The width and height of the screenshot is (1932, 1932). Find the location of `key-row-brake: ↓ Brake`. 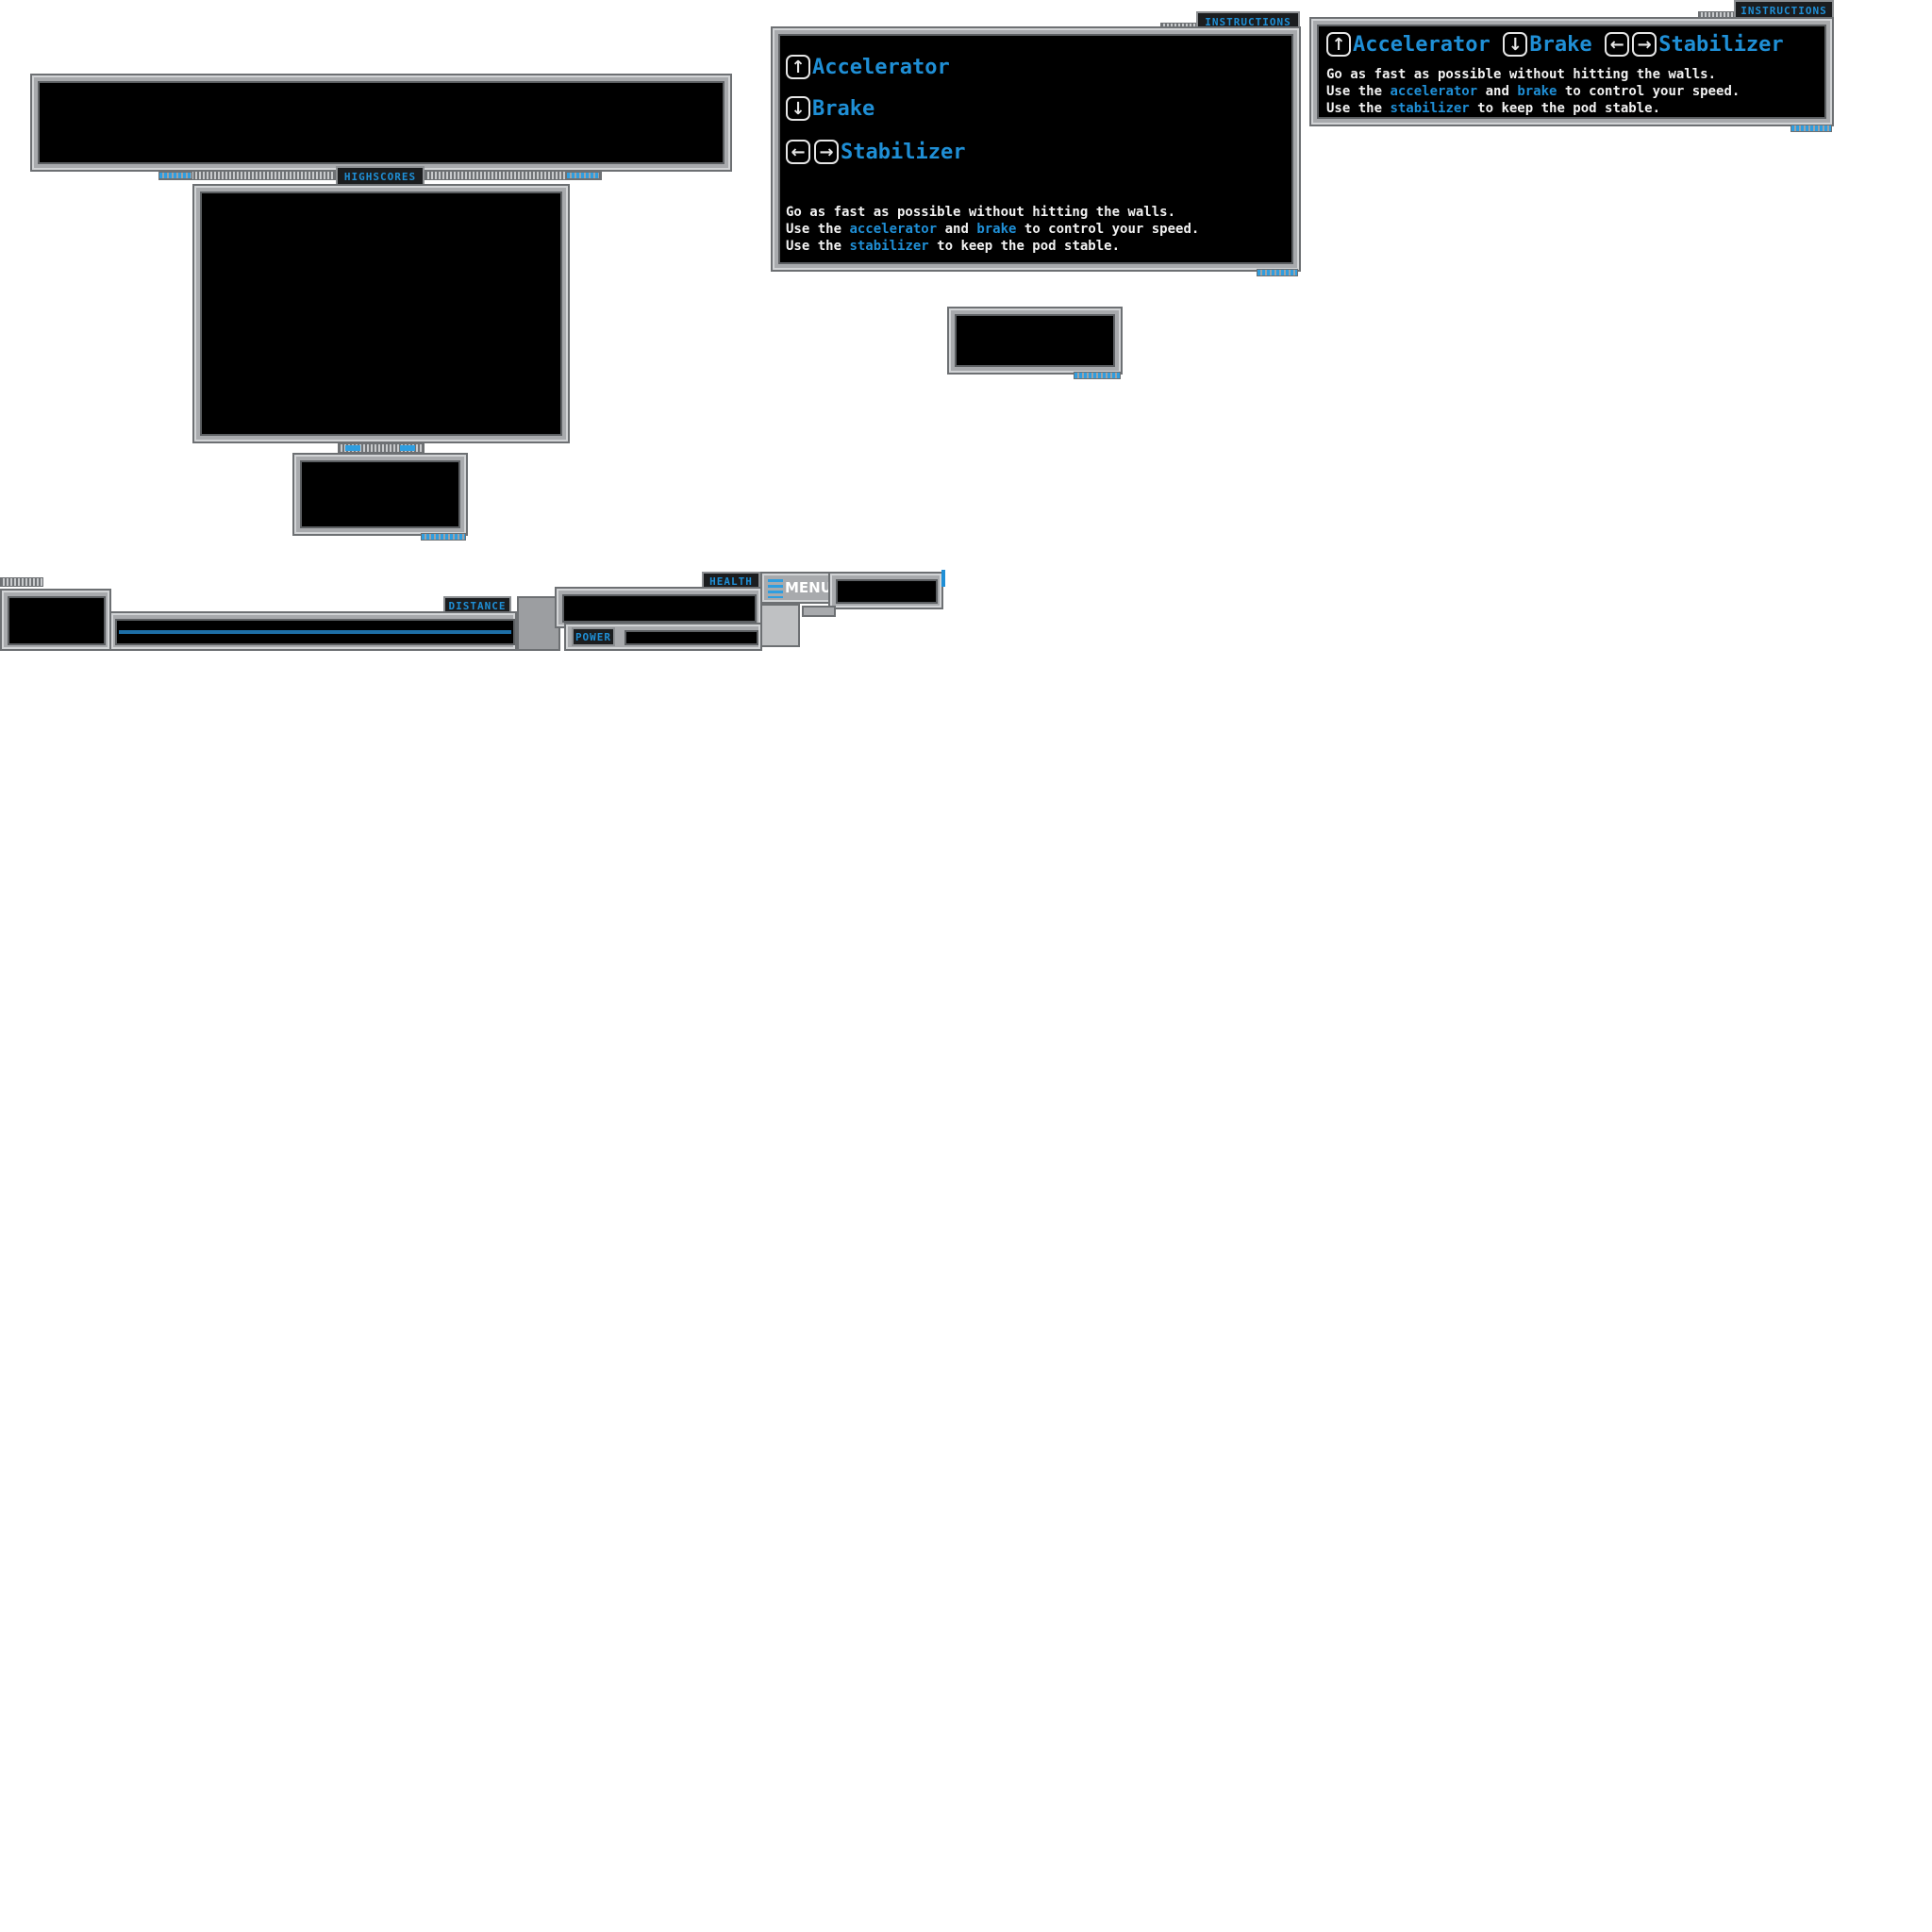

key-row-brake: ↓ Brake is located at coordinates (830, 109).